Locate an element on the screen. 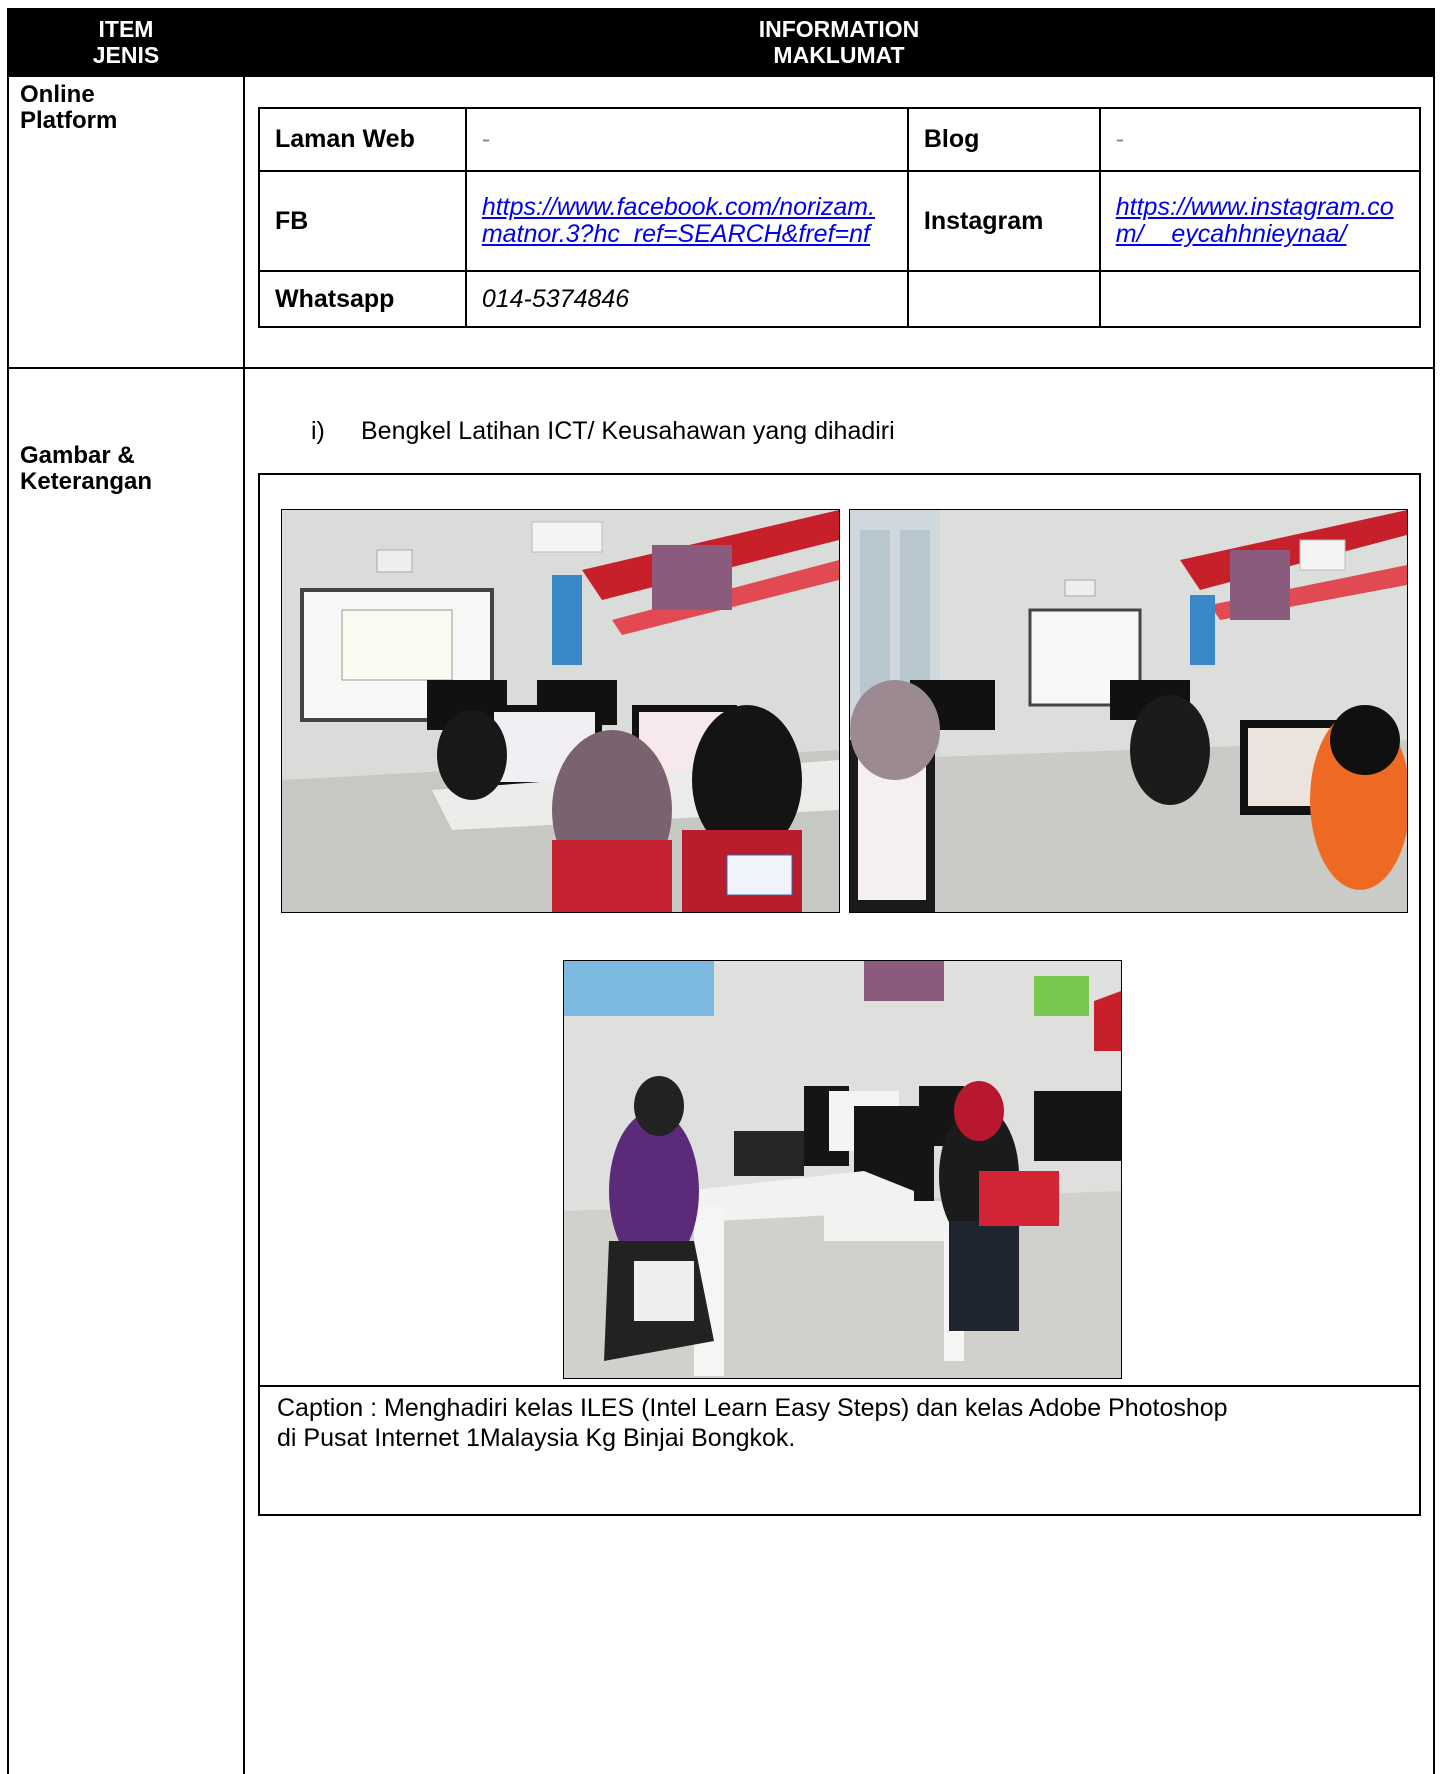 This screenshot has width=1441, height=1774. table-row: Laman Web - Blog - is located at coordinates (840, 139).